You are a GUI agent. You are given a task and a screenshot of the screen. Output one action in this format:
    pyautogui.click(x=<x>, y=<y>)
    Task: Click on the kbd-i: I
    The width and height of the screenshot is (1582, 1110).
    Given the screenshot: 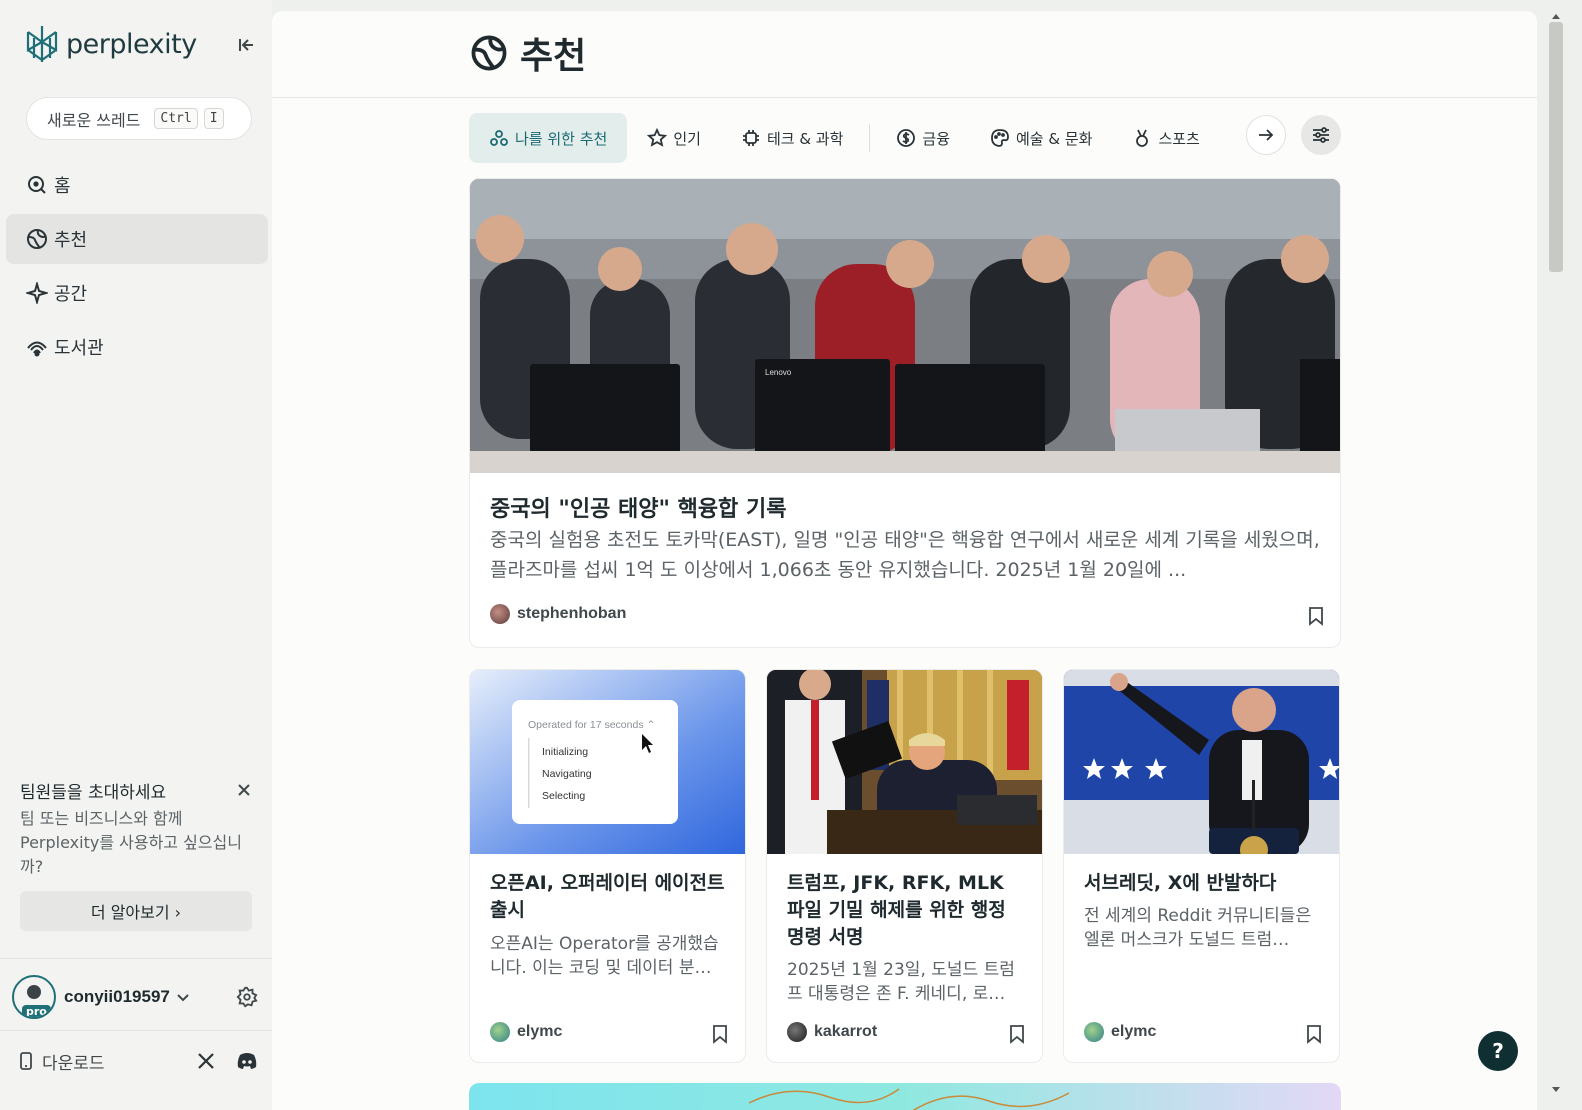 What is the action you would take?
    pyautogui.click(x=213, y=118)
    